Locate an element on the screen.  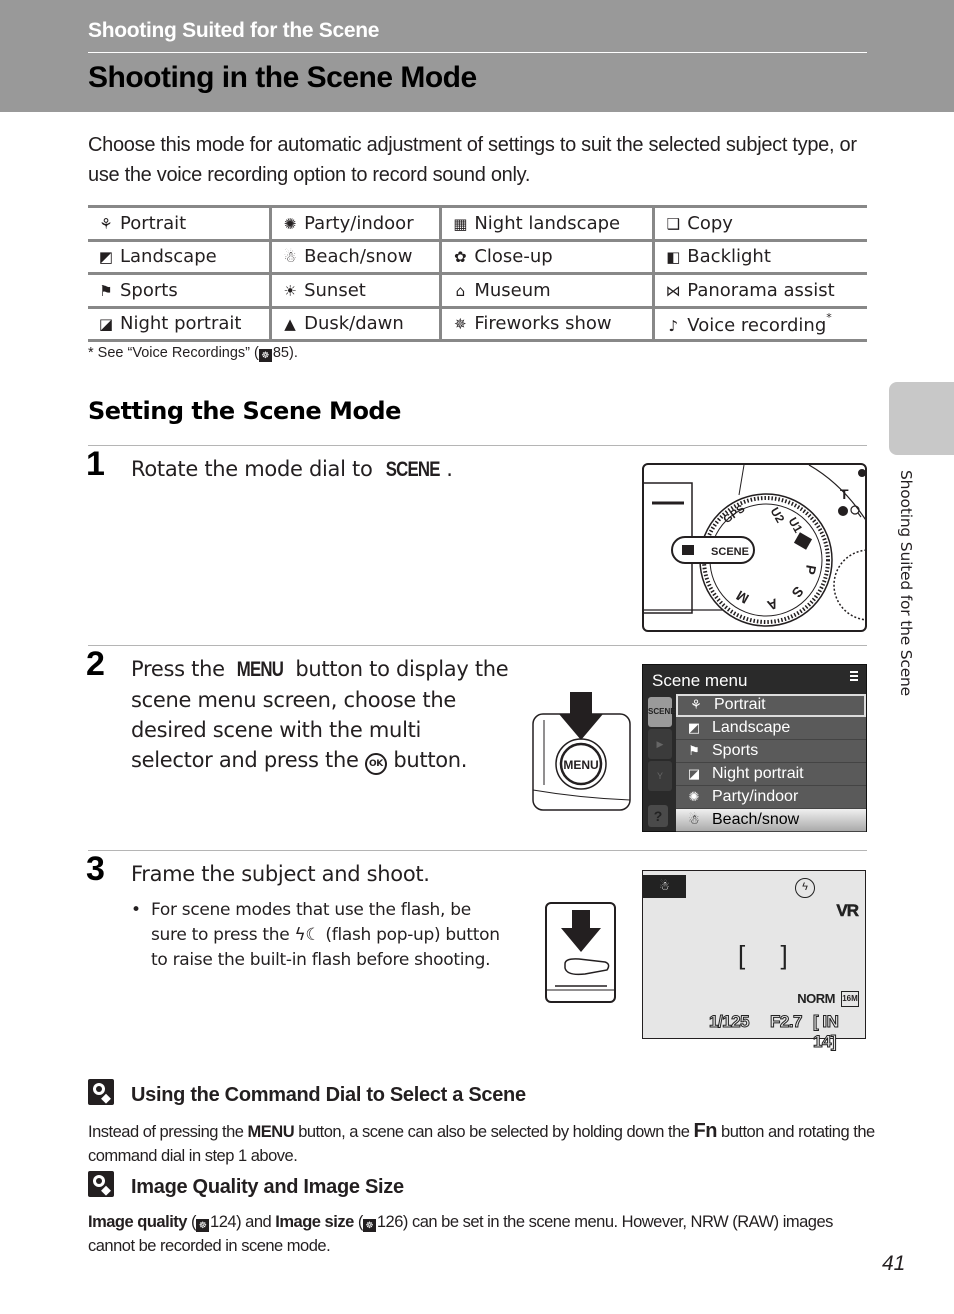
scene-mode-cell: ⚘ Portrait is located at coordinates (180, 223).